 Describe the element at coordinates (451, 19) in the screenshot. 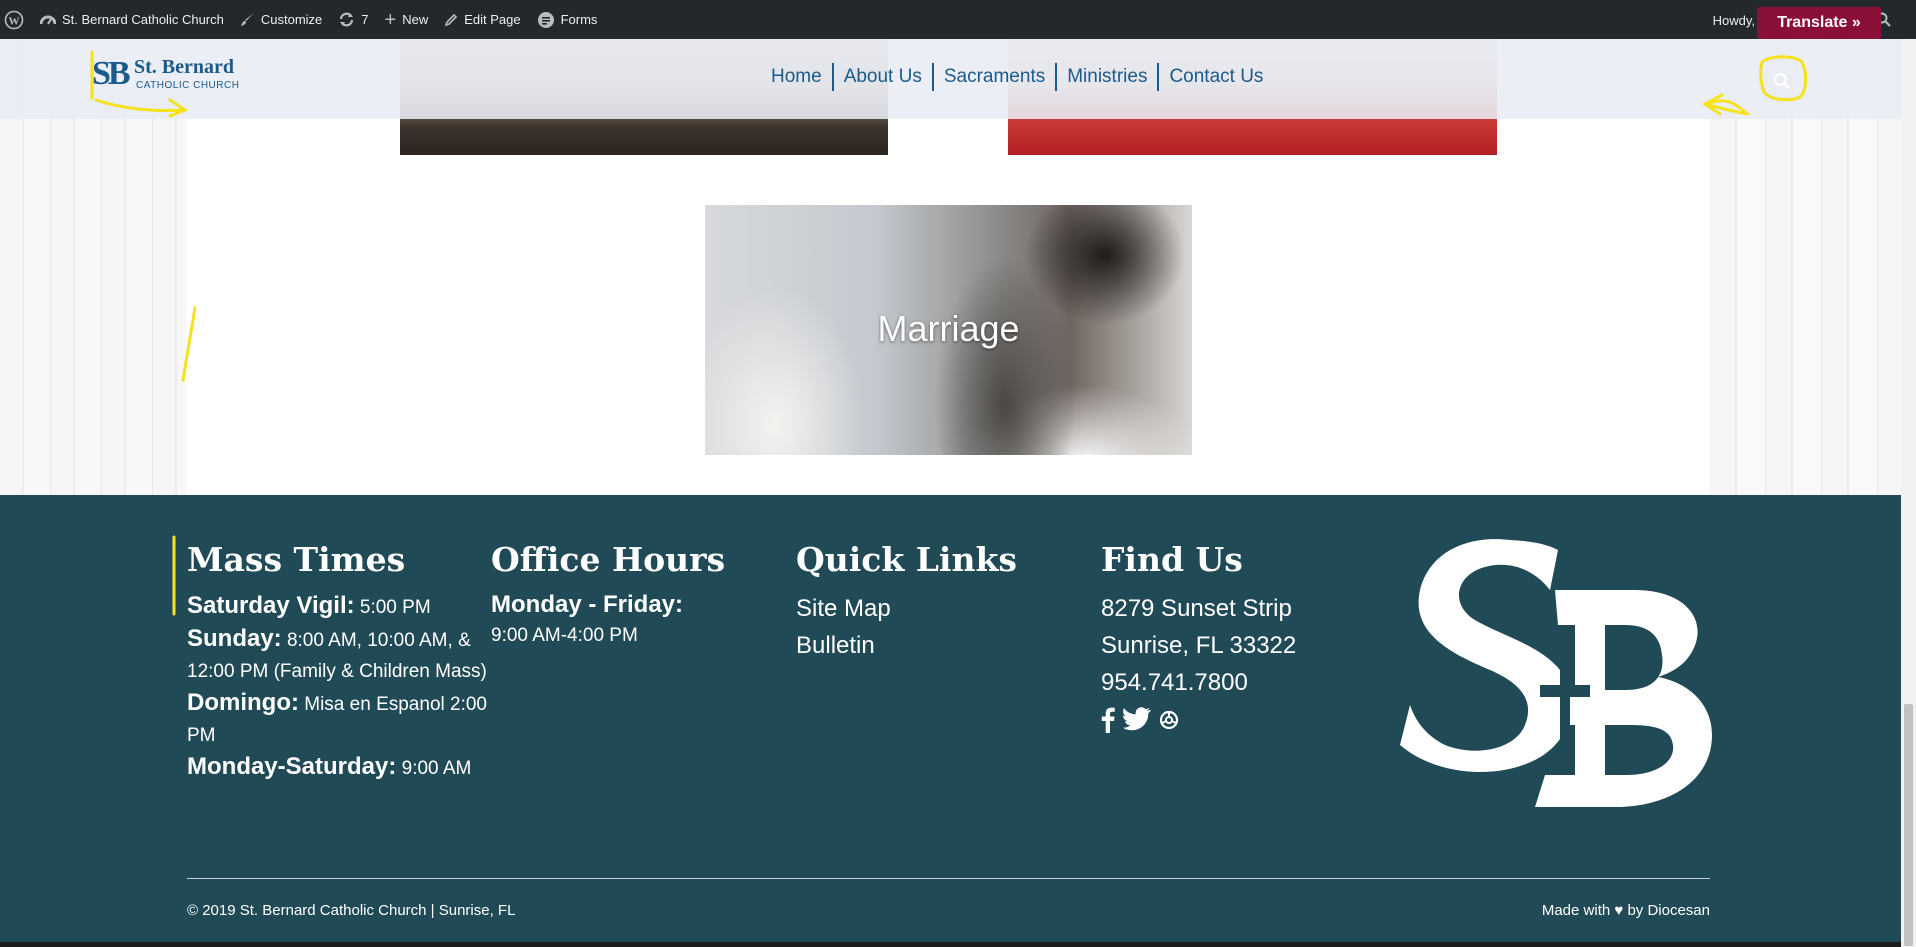

I see `pencil-icon` at that location.